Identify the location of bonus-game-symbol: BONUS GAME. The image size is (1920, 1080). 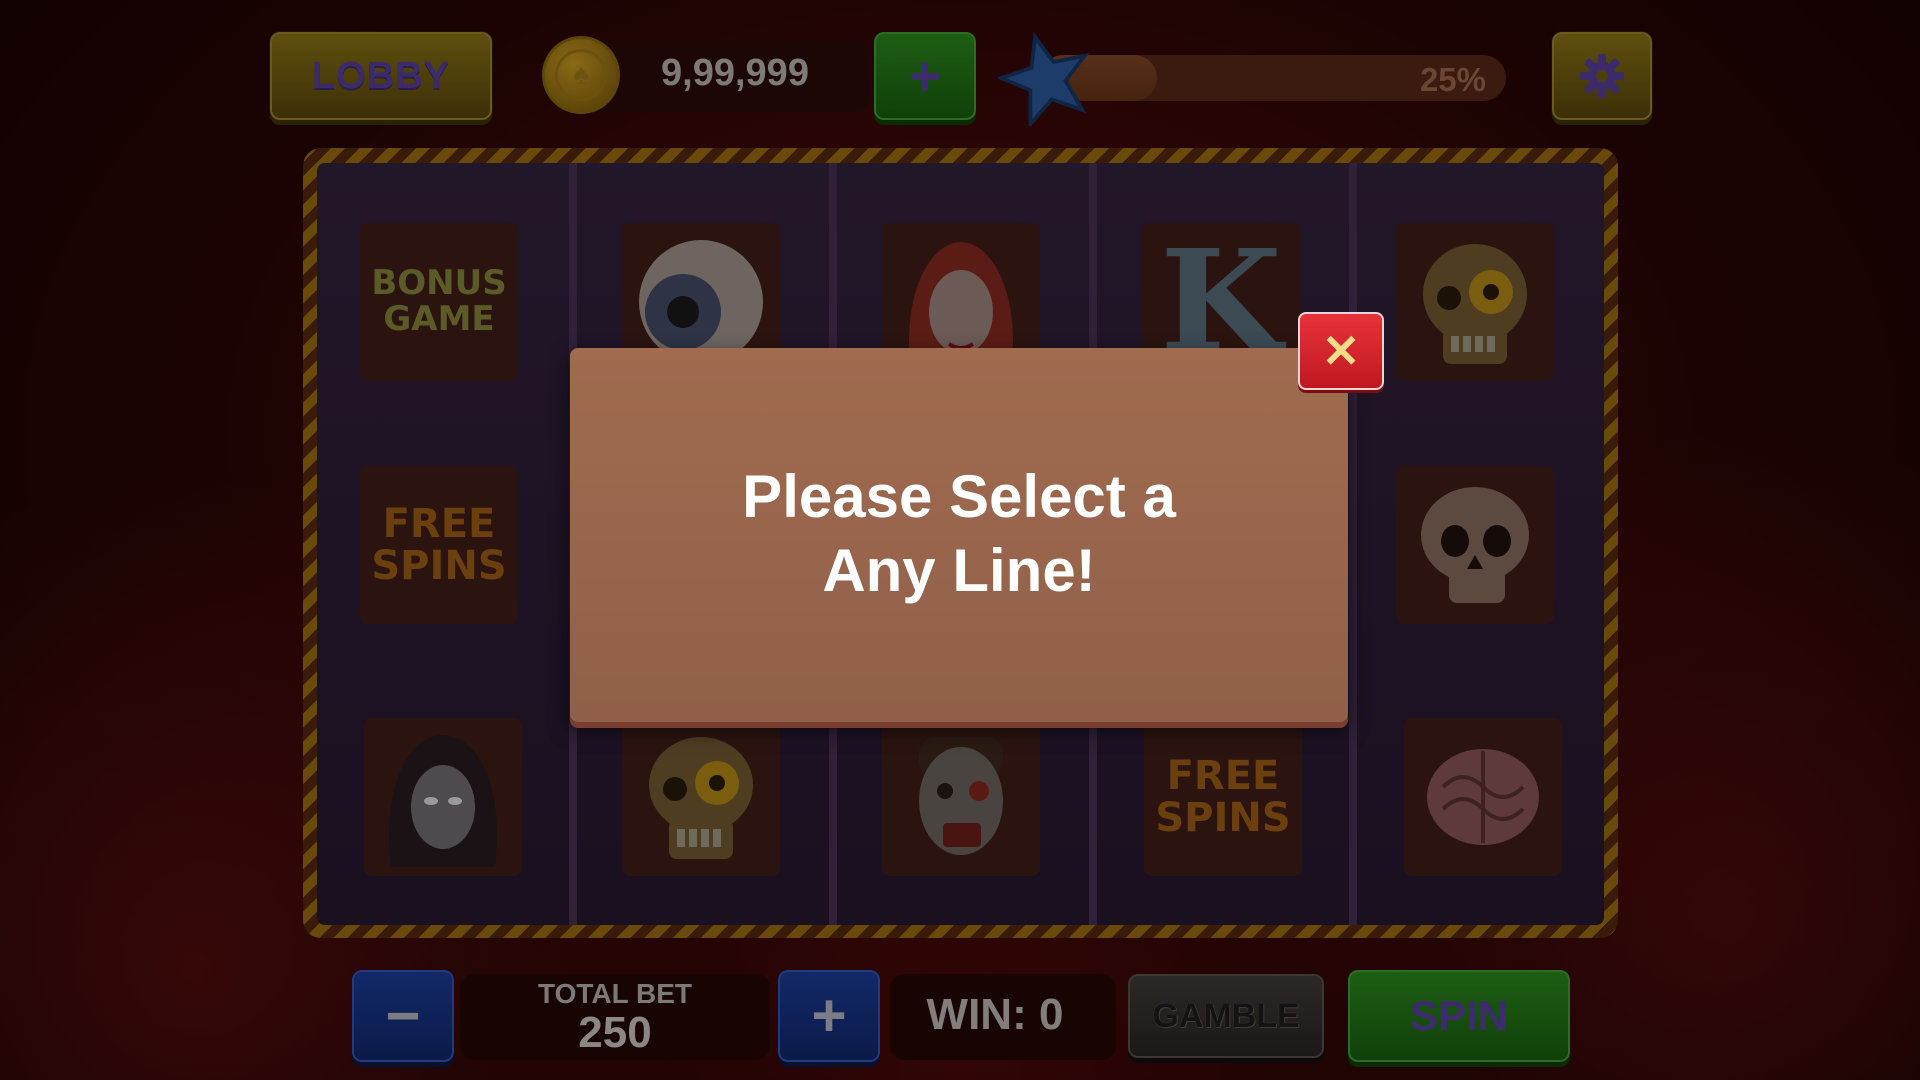
(439, 302).